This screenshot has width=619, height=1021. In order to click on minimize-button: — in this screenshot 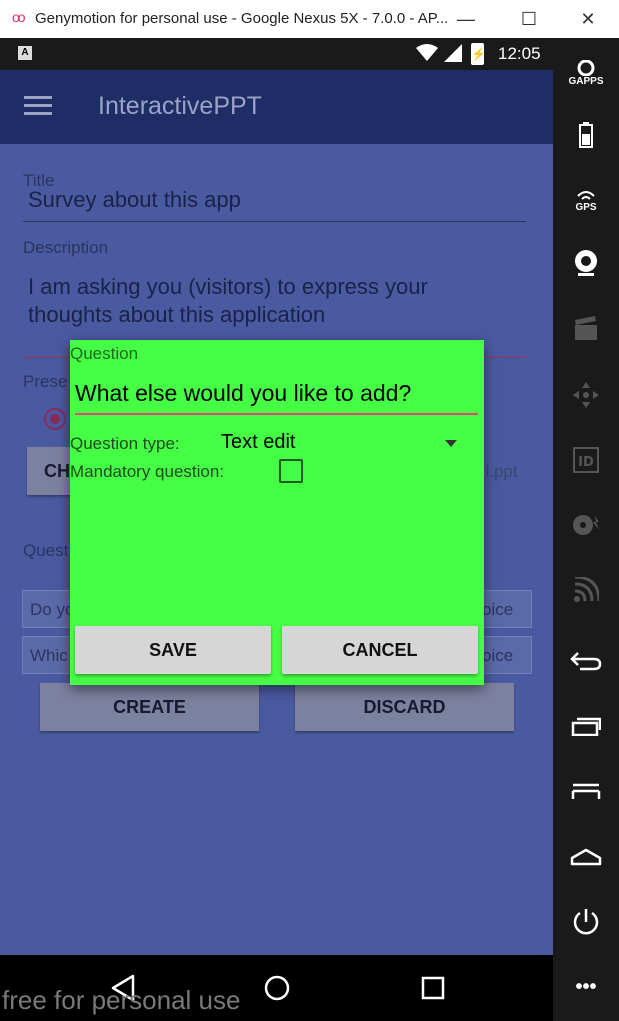, I will do `click(466, 19)`.